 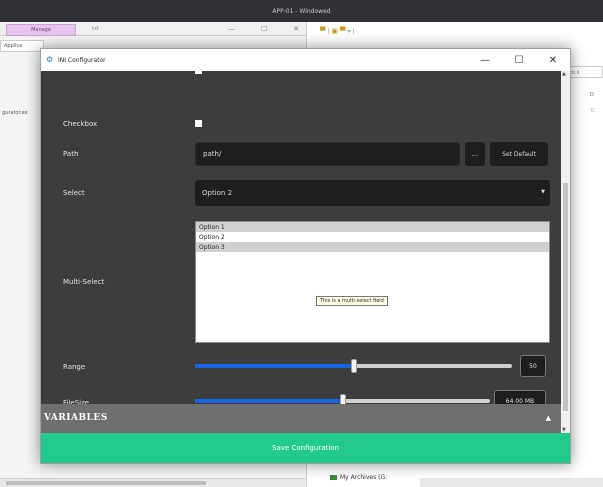 What do you see at coordinates (553, 60) in the screenshot?
I see `close-button: ✕` at bounding box center [553, 60].